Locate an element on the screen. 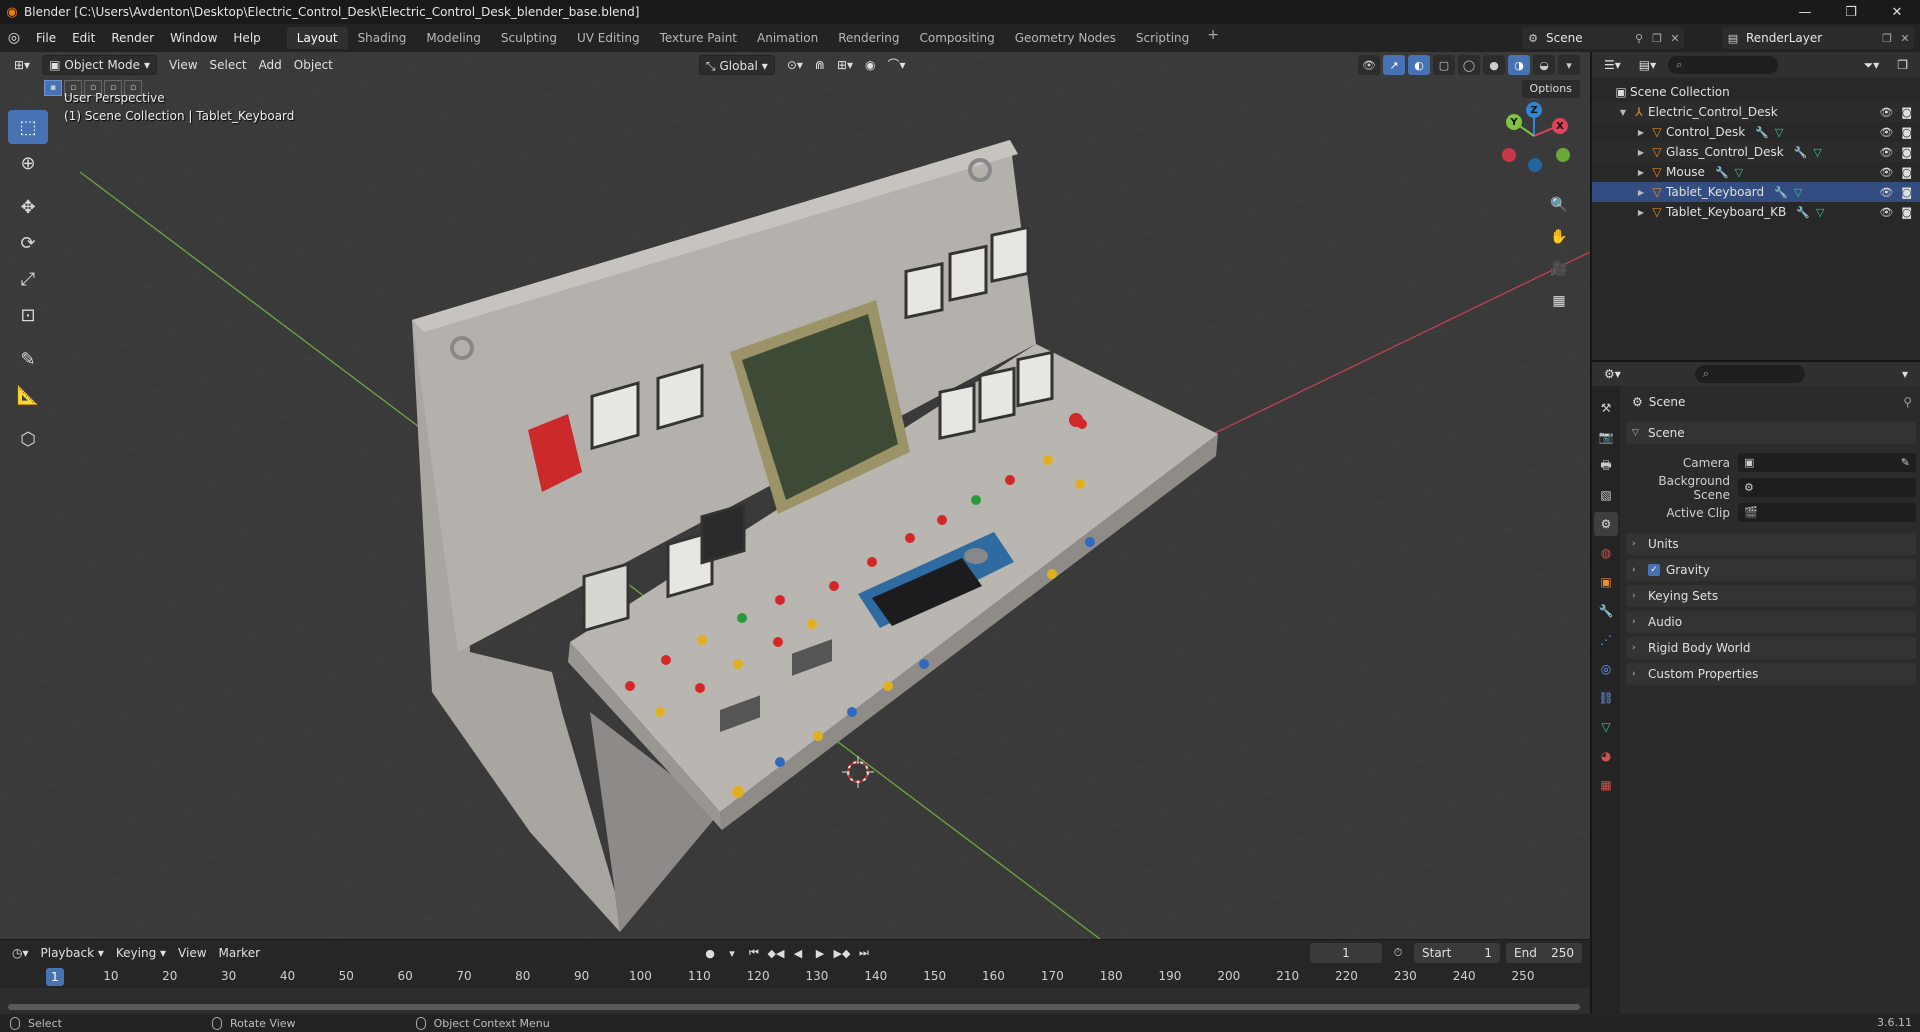 Image resolution: width=1920 pixels, height=1032 pixels. scene-panel-header: ▽ Scene is located at coordinates (1771, 433).